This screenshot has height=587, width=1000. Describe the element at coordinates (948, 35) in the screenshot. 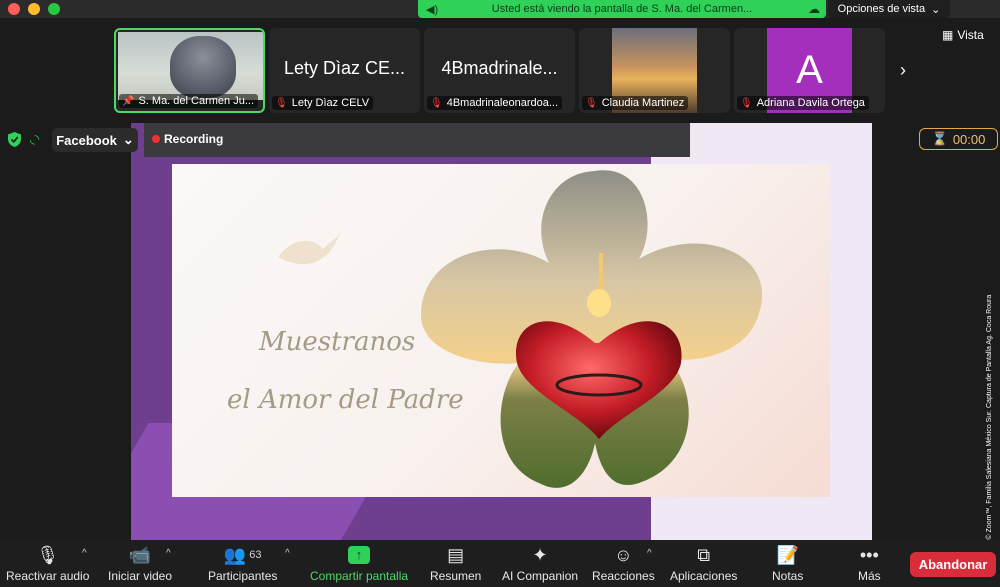

I see `grid-icon: ▦` at that location.